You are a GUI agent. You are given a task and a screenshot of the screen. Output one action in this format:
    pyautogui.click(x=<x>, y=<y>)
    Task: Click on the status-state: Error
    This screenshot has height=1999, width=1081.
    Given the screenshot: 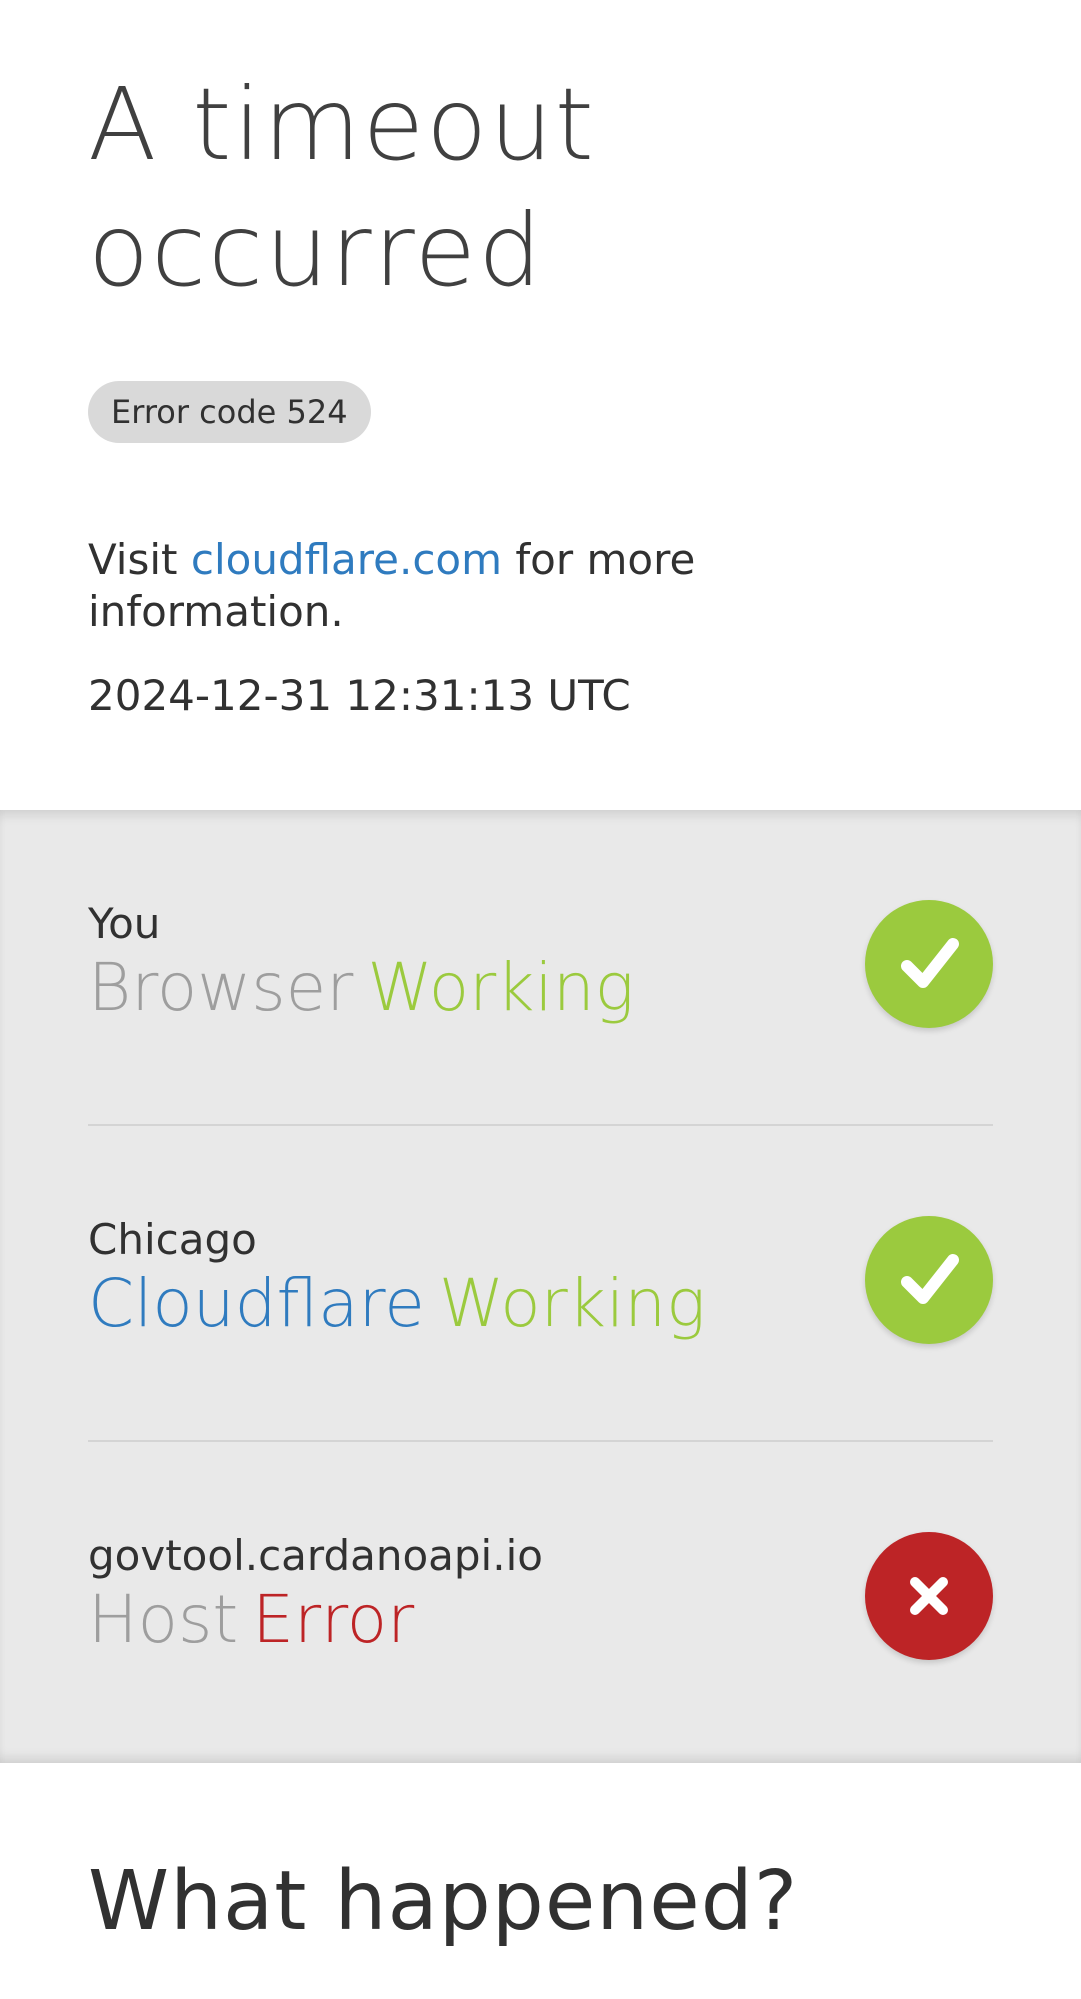 What is the action you would take?
    pyautogui.click(x=333, y=1619)
    